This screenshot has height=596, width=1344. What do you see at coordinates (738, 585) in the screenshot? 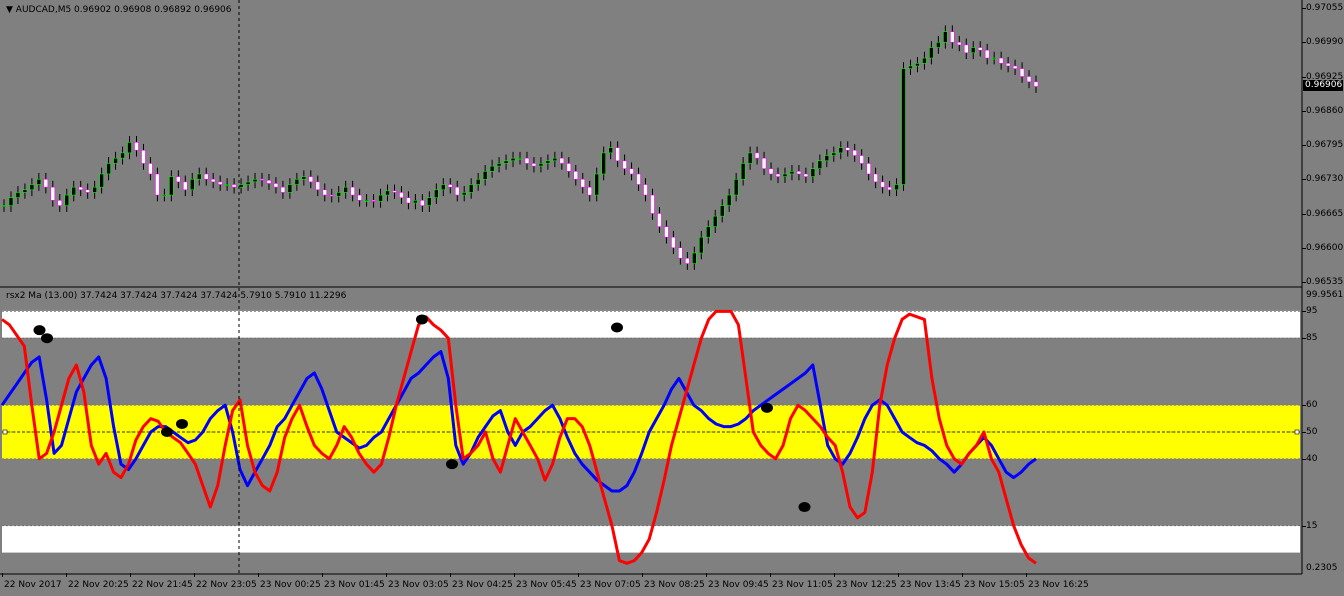
I see `time-axis-label: 23 Nov 09:45` at bounding box center [738, 585].